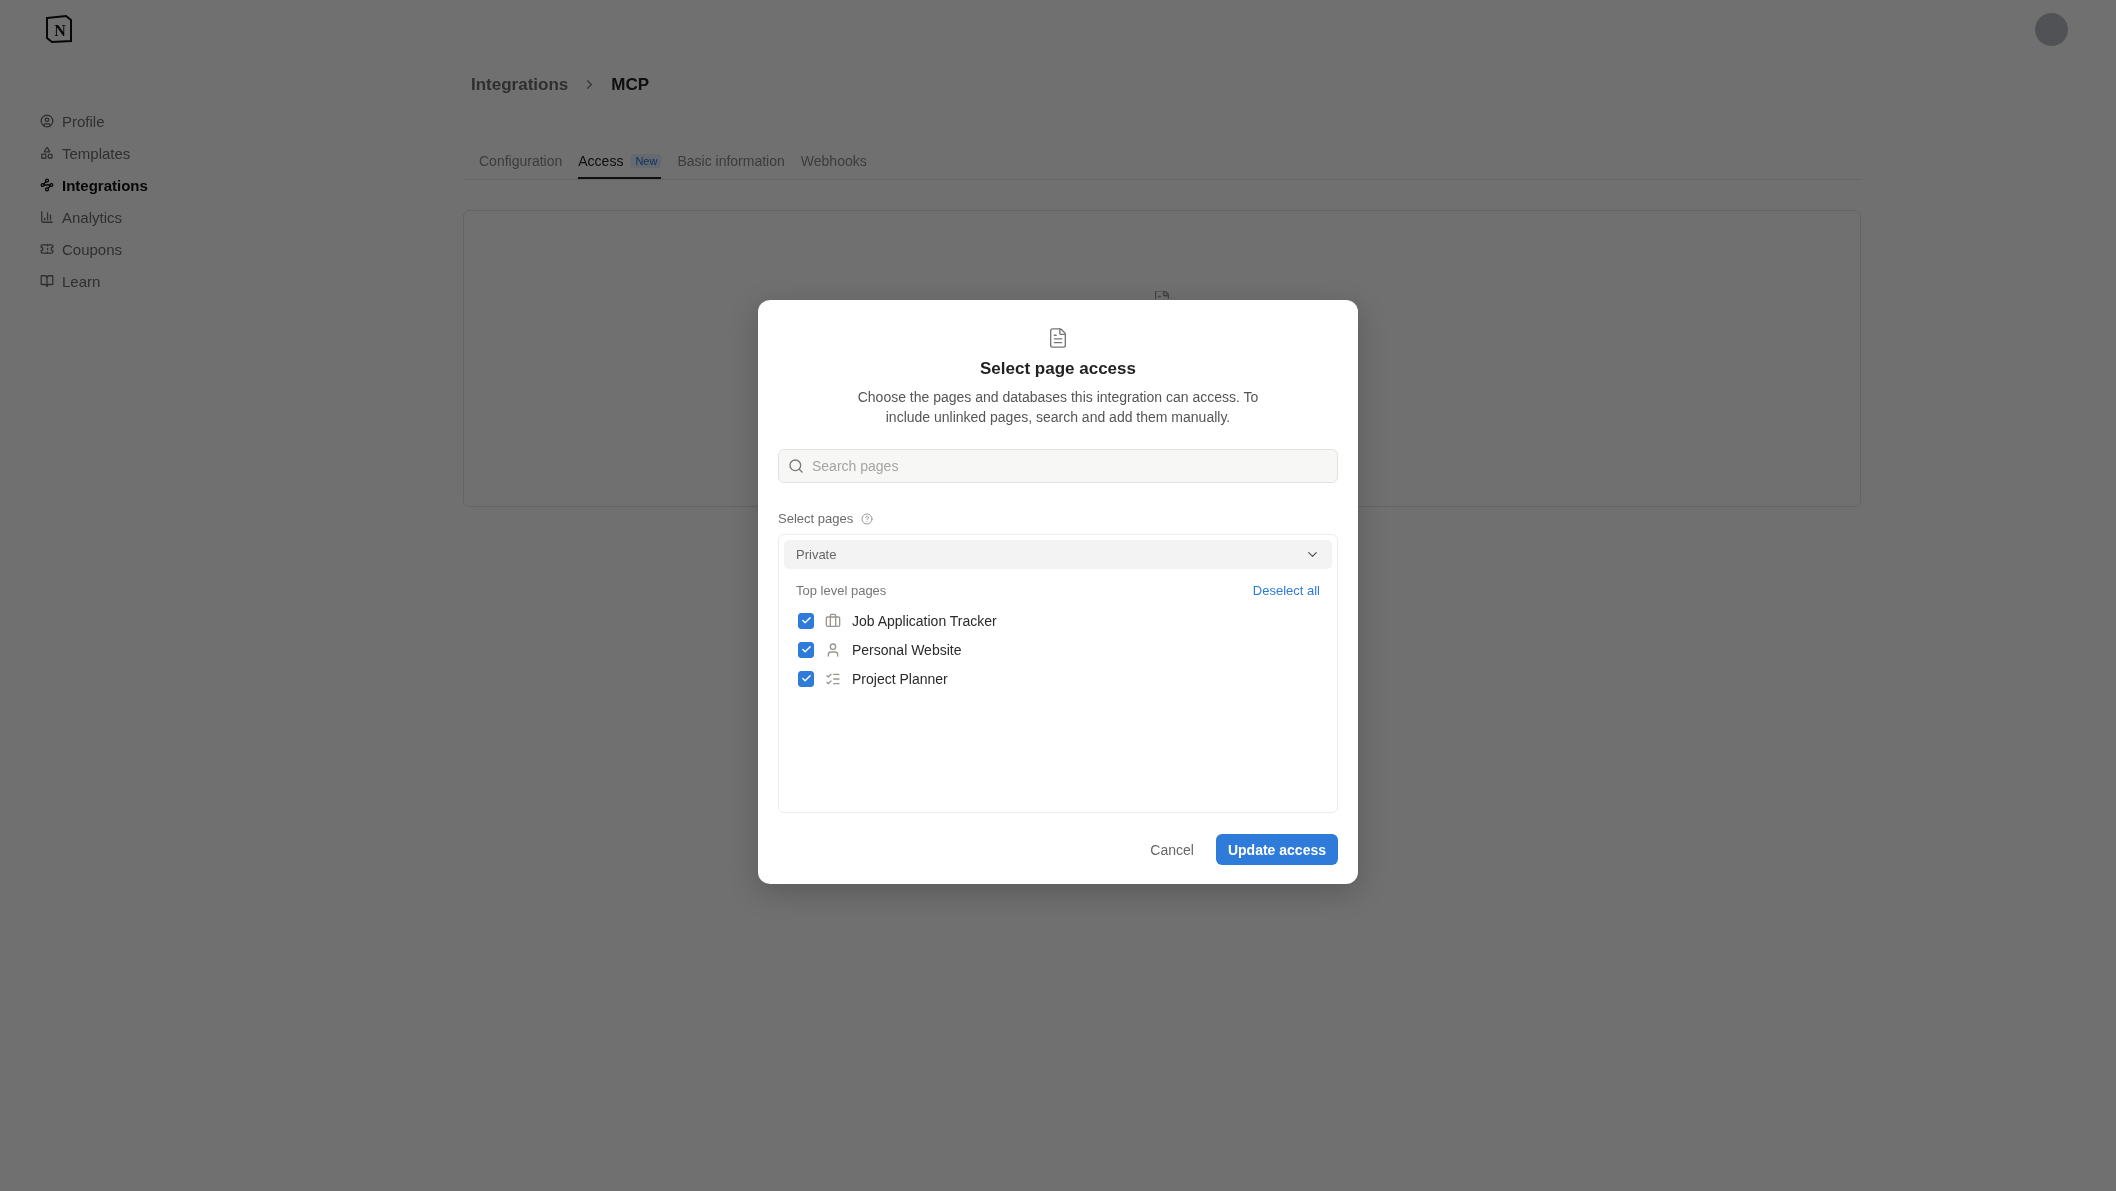 This screenshot has height=1191, width=2116. I want to click on sidebar-item: Templates, so click(85, 153).